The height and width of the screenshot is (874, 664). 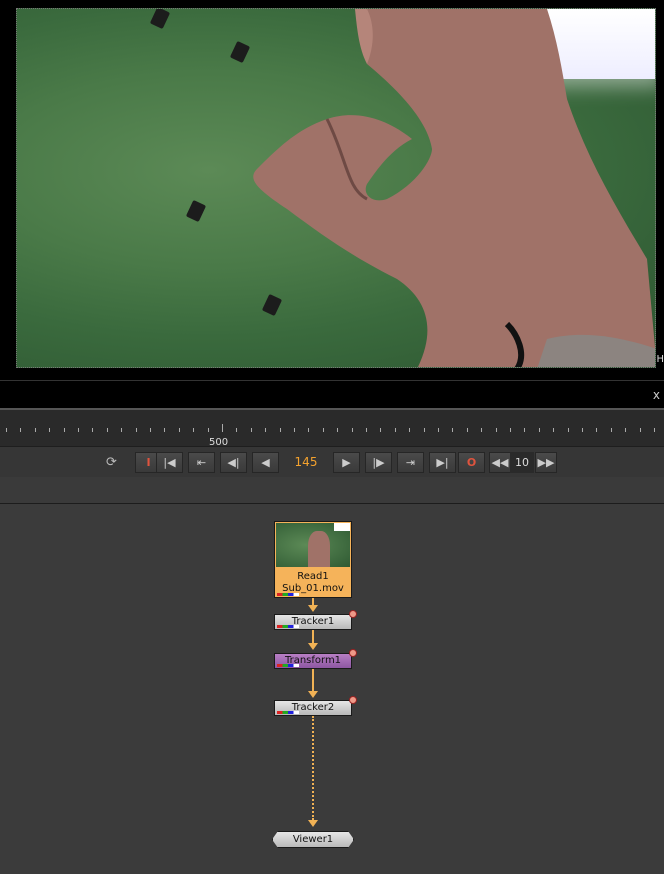 What do you see at coordinates (313, 545) in the screenshot?
I see `read-node-thumbnail` at bounding box center [313, 545].